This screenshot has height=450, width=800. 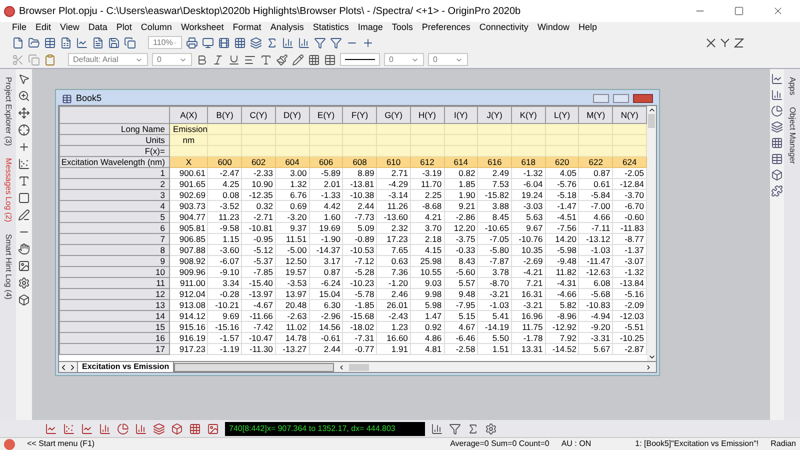 I want to click on bold-icon, so click(x=202, y=60).